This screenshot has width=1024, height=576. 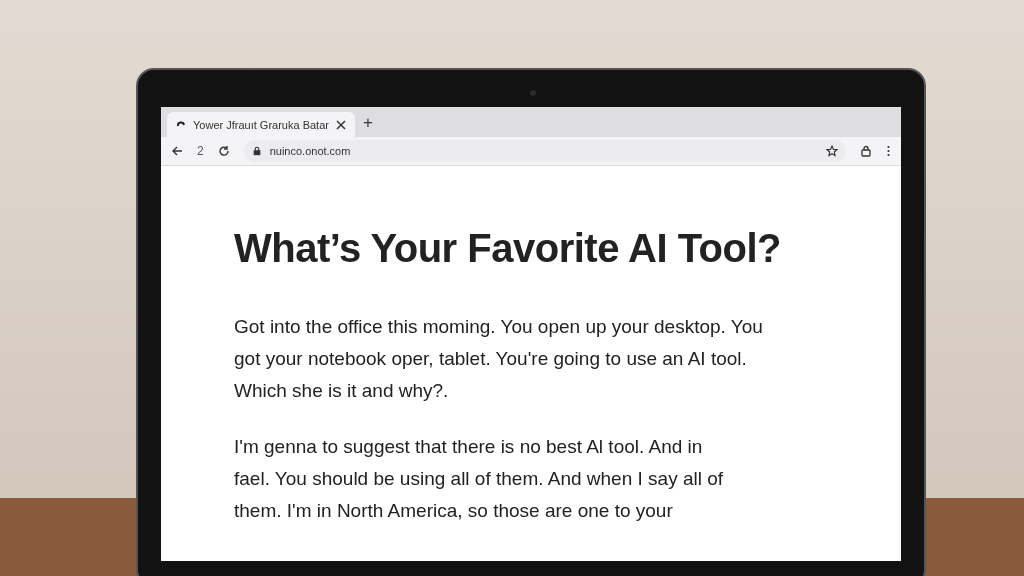 I want to click on menu-icon, so click(x=888, y=151).